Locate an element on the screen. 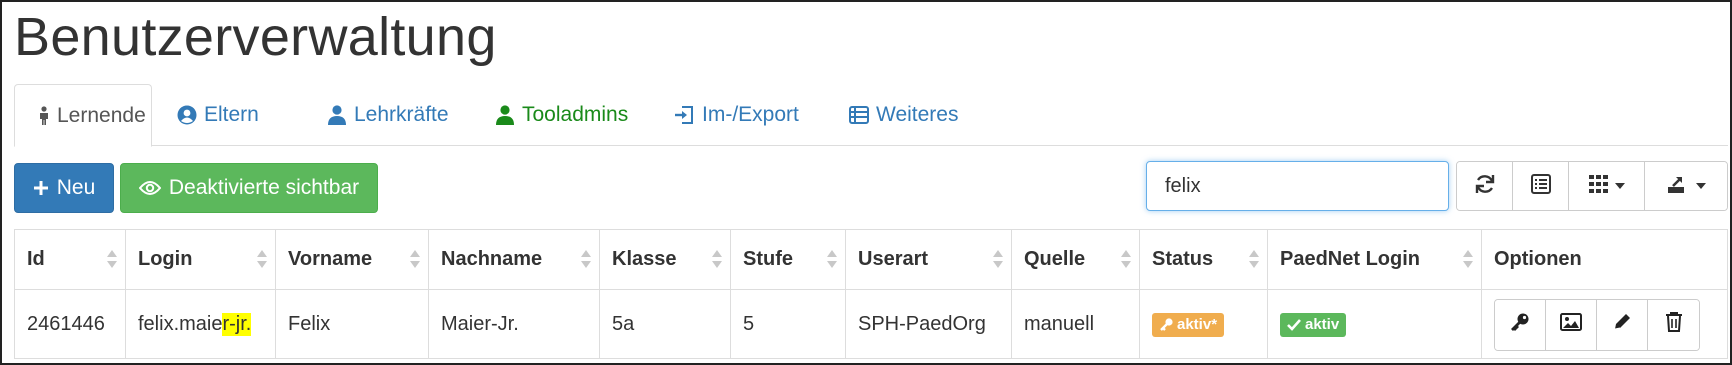 The image size is (1732, 365). page-title: Benutzerverwaltung is located at coordinates (255, 37).